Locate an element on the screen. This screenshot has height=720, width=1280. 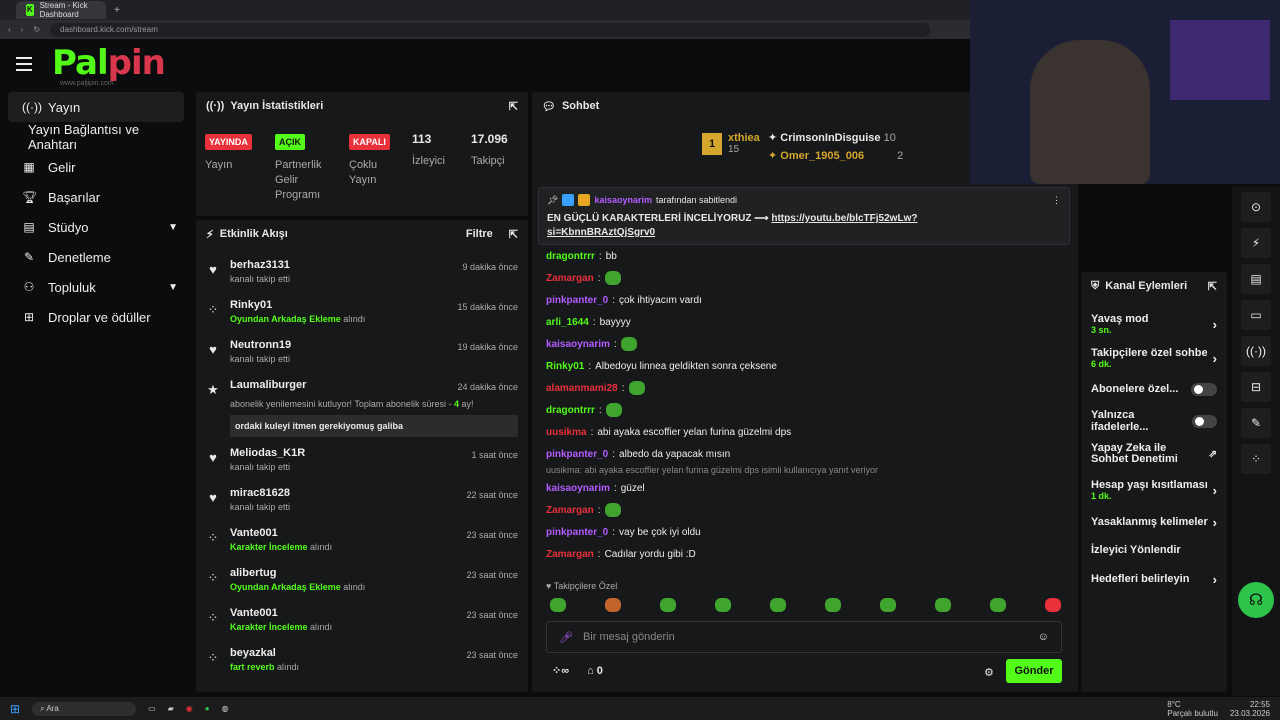
clock-date: 23.03.2026 is located at coordinates (1249, 713).